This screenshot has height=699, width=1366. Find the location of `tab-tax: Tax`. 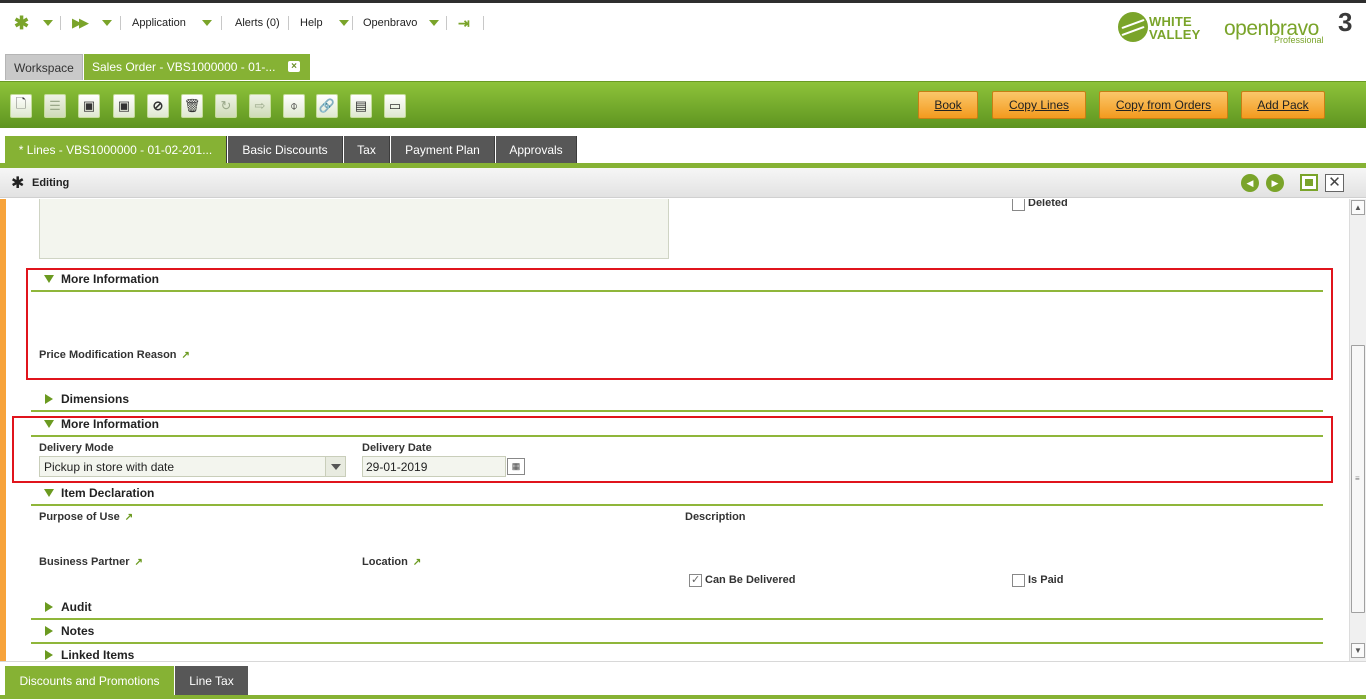

tab-tax: Tax is located at coordinates (367, 149).